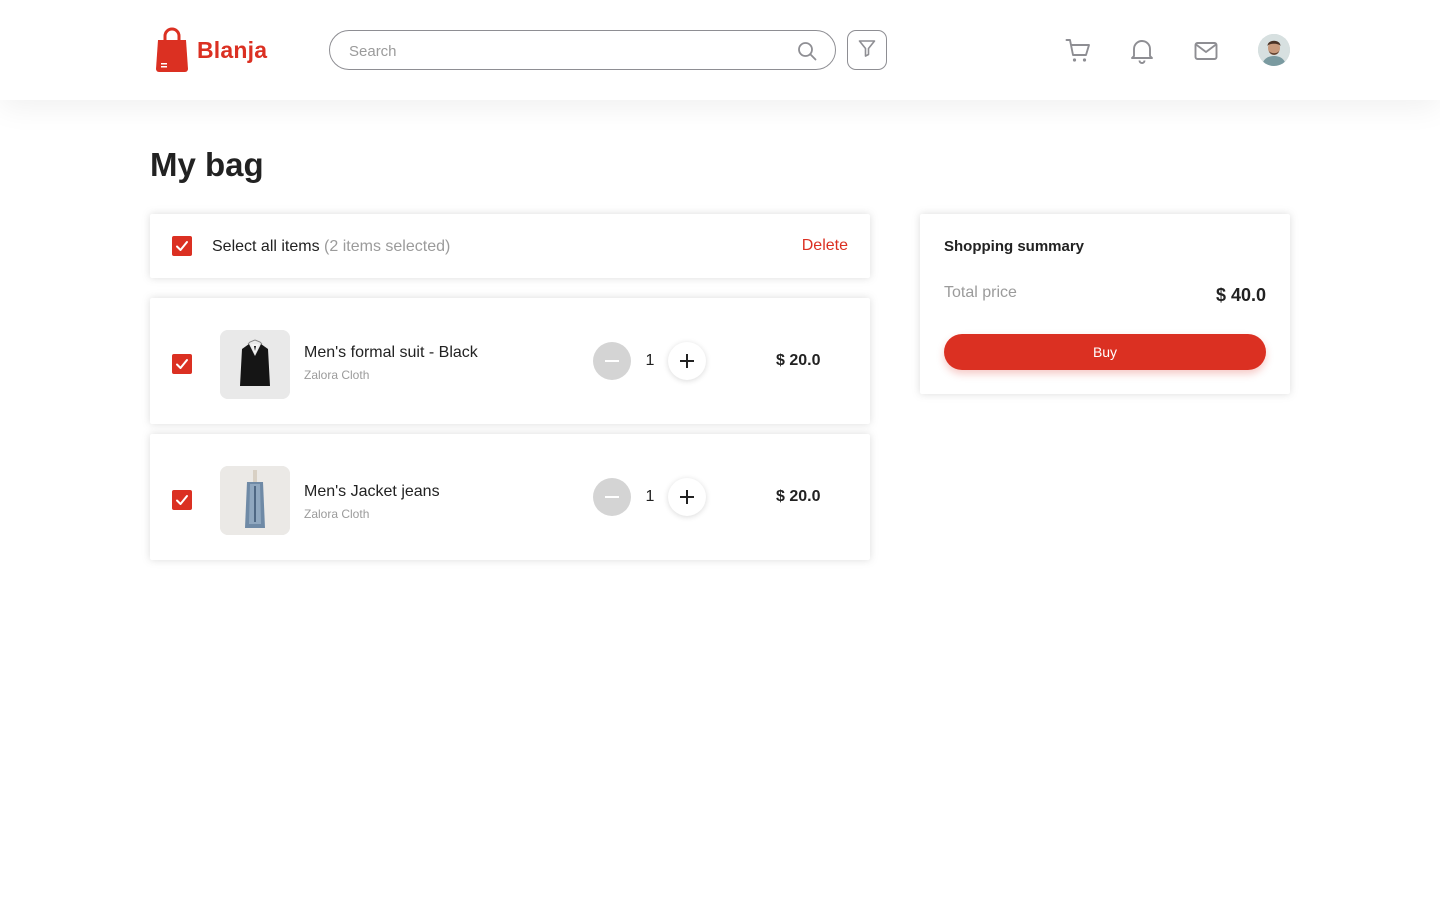 The width and height of the screenshot is (1440, 900). What do you see at coordinates (1142, 53) in the screenshot?
I see `bell-icon` at bounding box center [1142, 53].